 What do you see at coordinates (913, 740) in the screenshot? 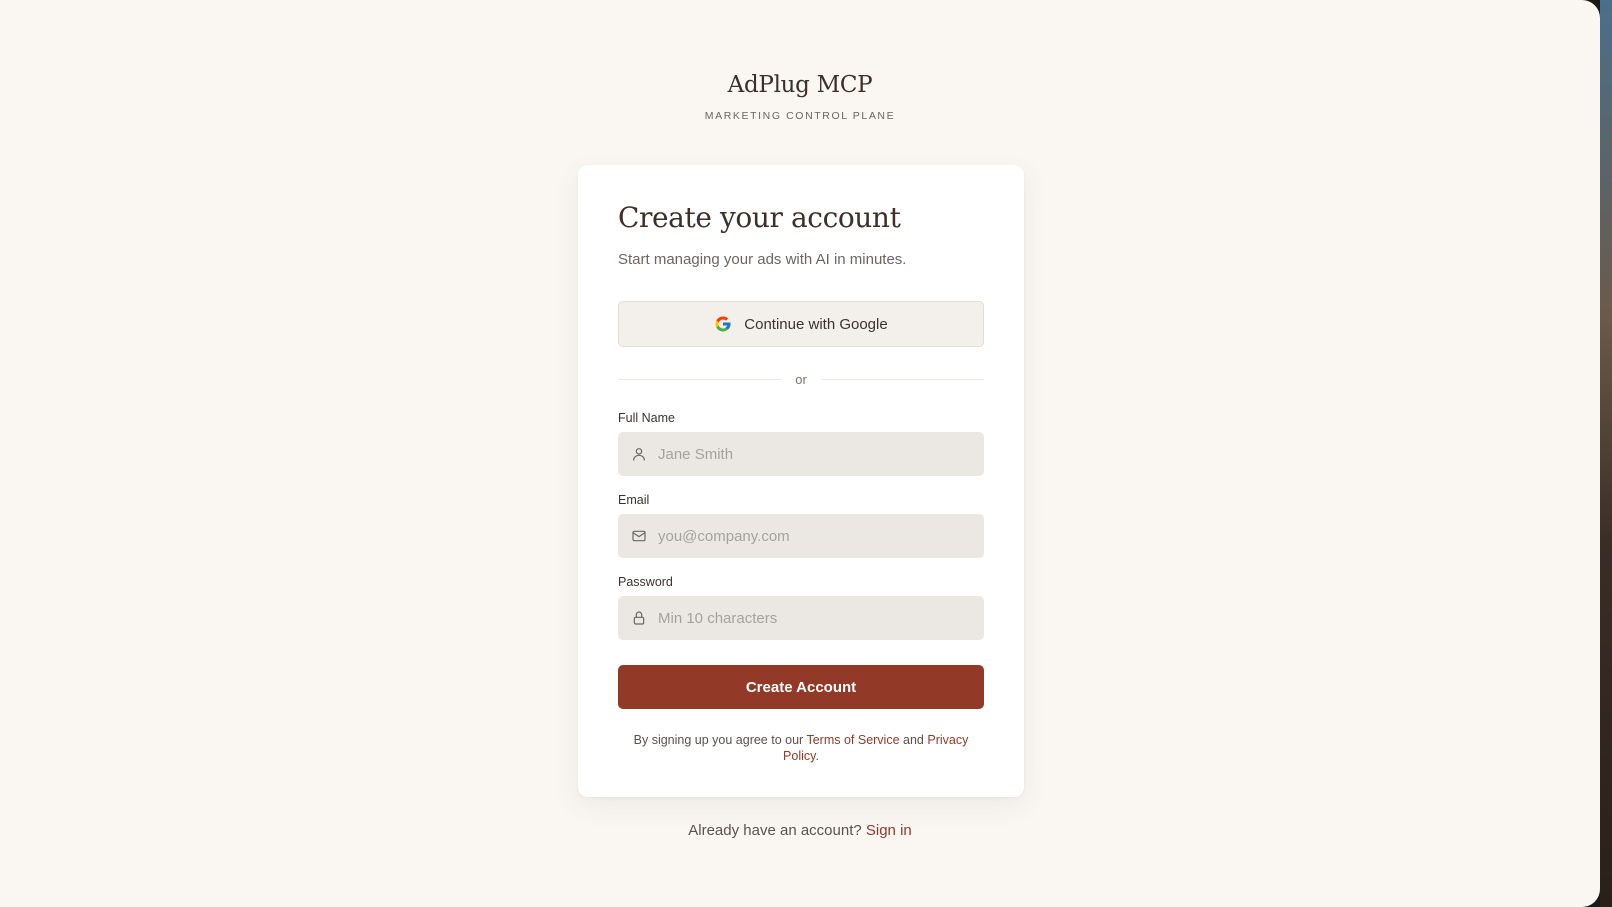
I see `terms-middle: and` at bounding box center [913, 740].